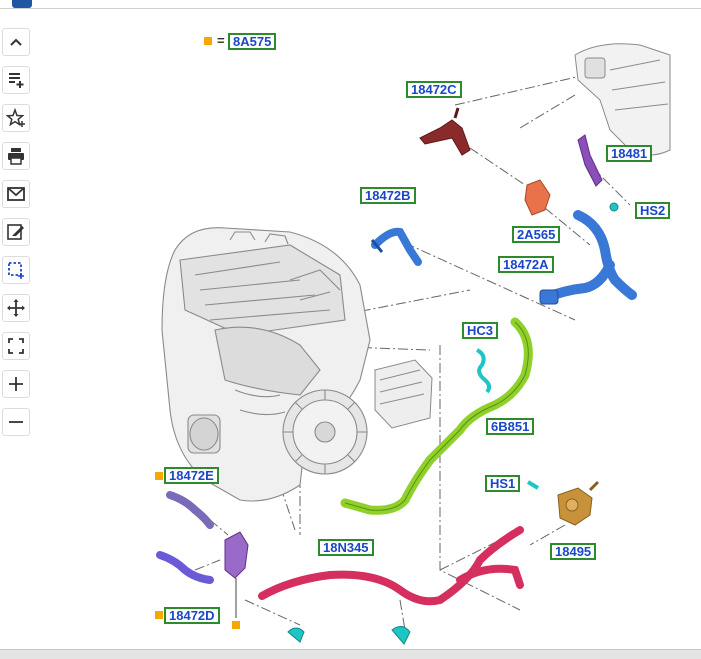 This screenshot has height=659, width=701. Describe the element at coordinates (533, 485) in the screenshot. I see `clip-HS1` at that location.